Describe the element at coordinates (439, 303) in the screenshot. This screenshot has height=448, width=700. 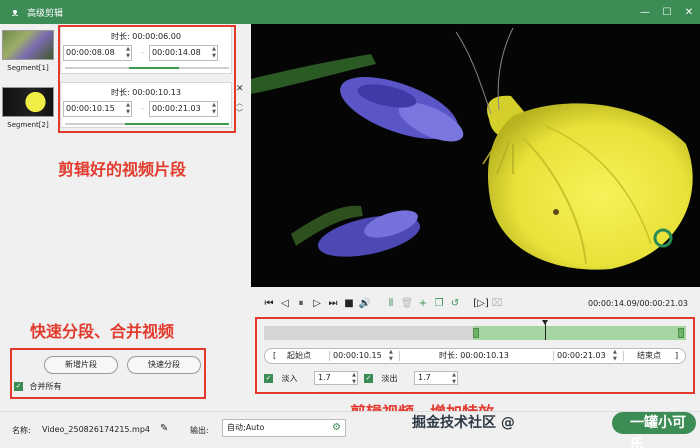
I see `copy-icon: ❐` at that location.